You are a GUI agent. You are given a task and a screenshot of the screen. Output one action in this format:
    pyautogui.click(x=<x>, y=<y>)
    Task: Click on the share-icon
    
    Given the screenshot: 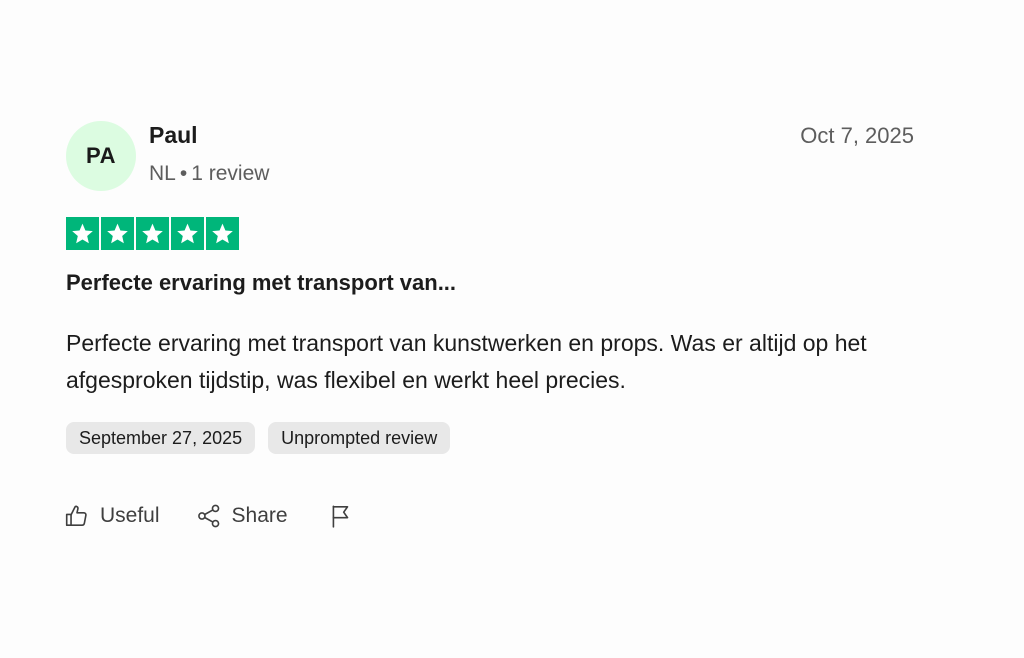 What is the action you would take?
    pyautogui.click(x=208, y=516)
    